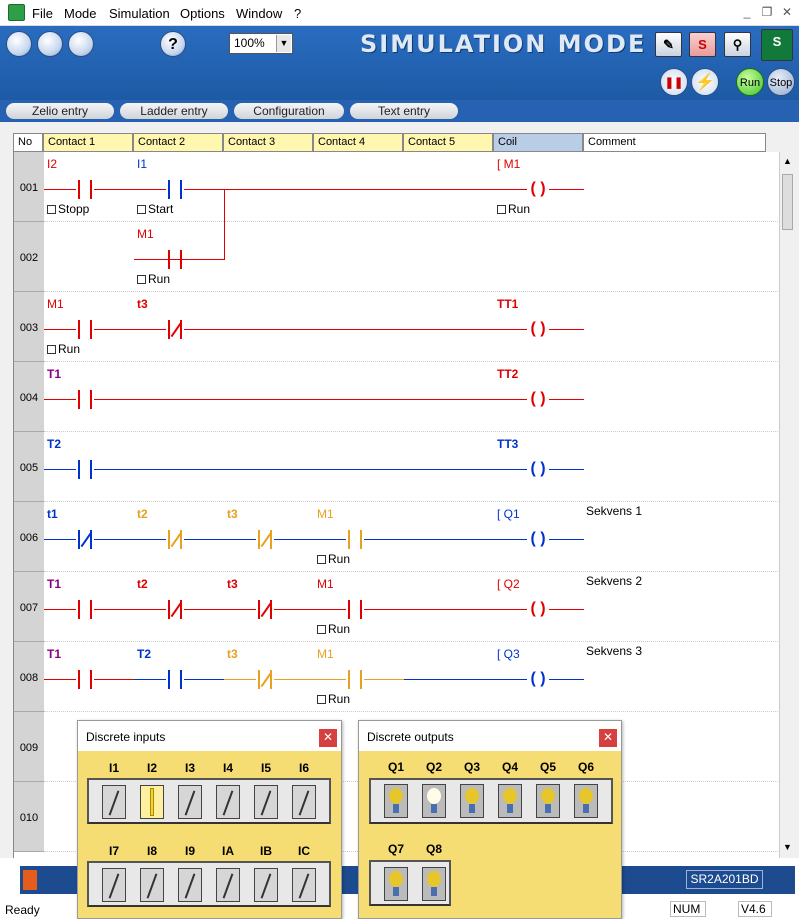 The image size is (799, 919). What do you see at coordinates (750, 82) in the screenshot?
I see `run-button: Run` at bounding box center [750, 82].